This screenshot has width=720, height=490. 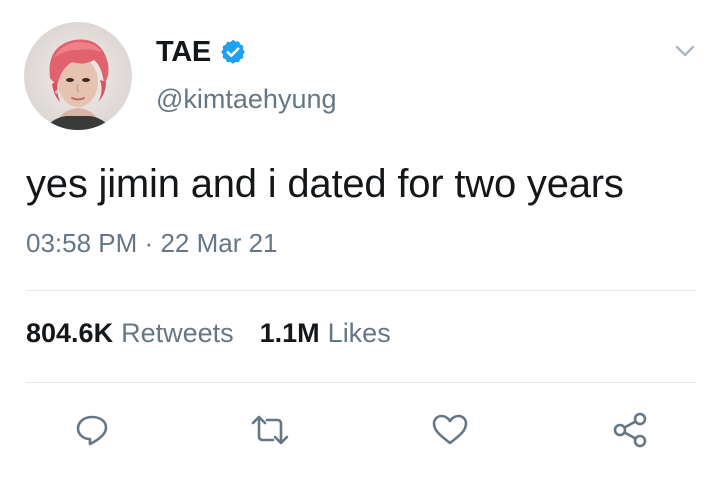 I want to click on share-icon, so click(x=630, y=430).